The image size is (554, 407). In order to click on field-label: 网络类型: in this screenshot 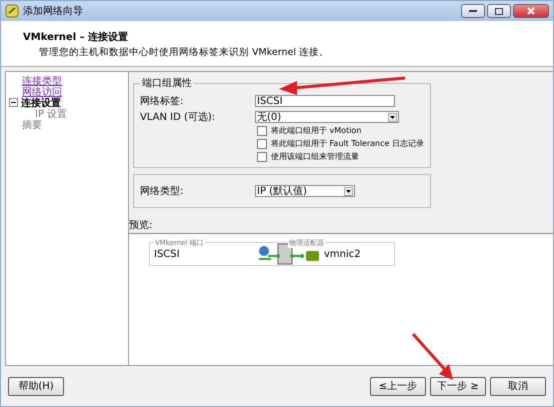, I will do `click(162, 191)`.